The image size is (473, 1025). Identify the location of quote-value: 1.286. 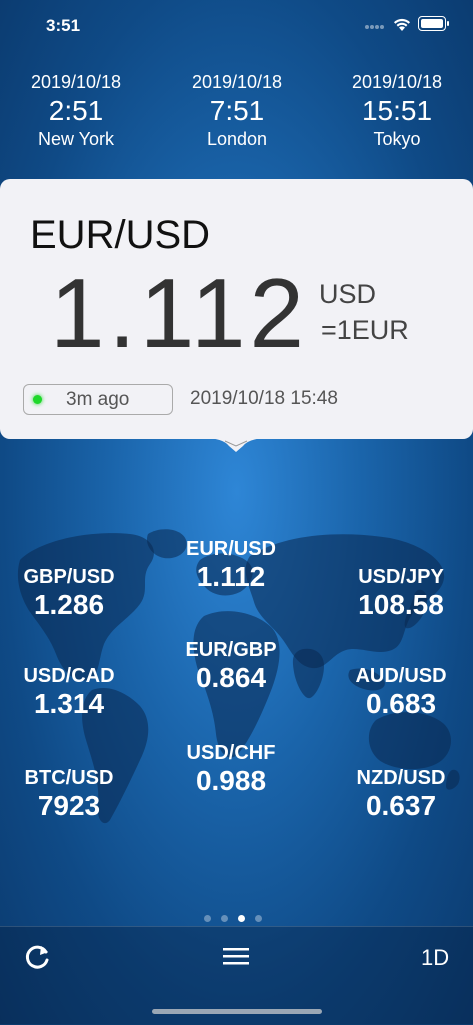
(69, 604).